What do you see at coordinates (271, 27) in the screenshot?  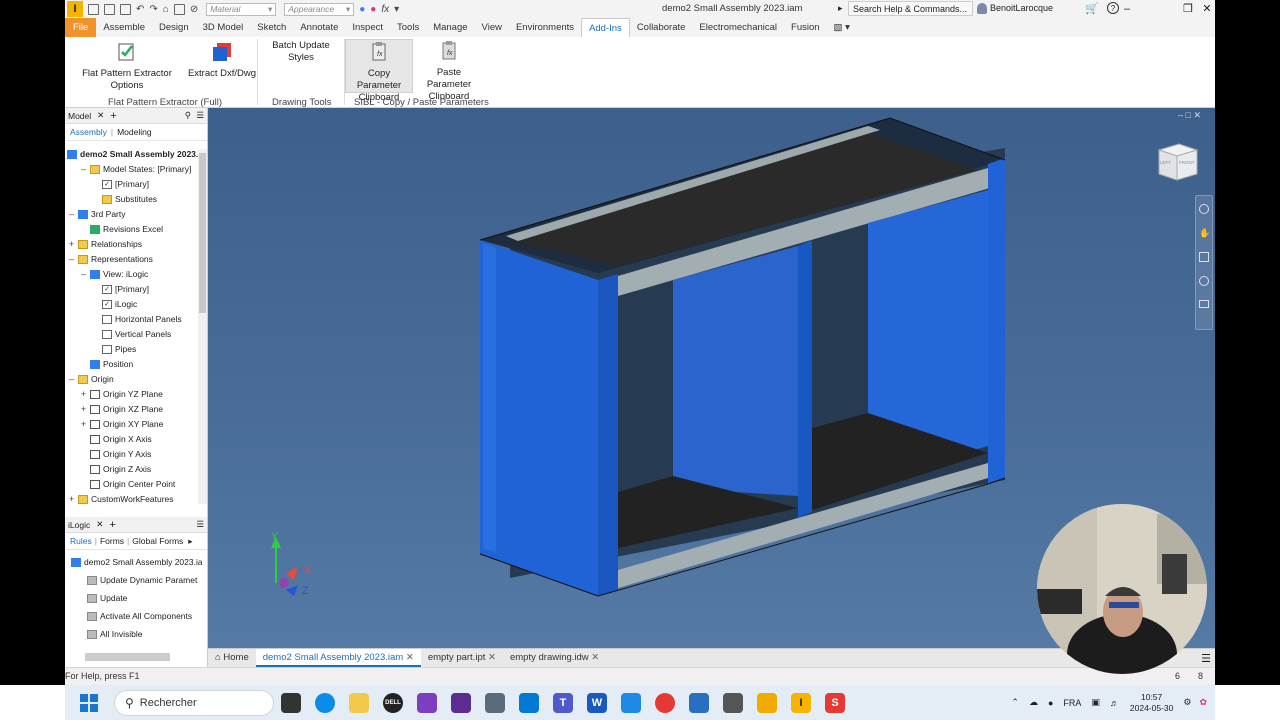 I see `tab-sketch: Sketch` at bounding box center [271, 27].